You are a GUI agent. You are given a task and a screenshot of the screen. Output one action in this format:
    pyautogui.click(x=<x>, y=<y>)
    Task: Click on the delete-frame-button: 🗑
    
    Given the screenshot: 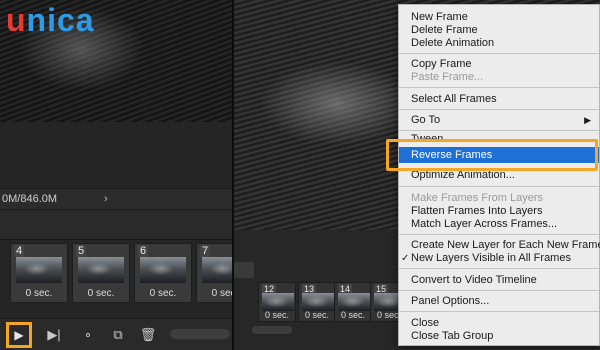 What is the action you would take?
    pyautogui.click(x=148, y=335)
    